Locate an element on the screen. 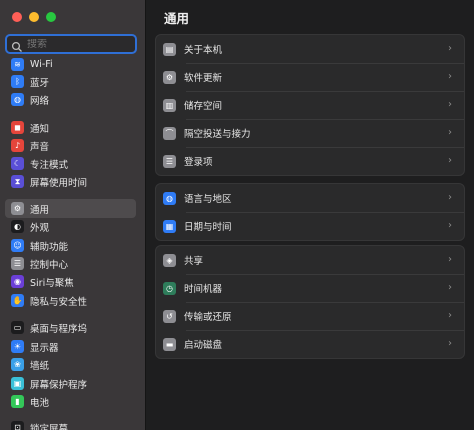 The height and width of the screenshot is (430, 474). sidebar-item-label: 蓝牙 is located at coordinates (40, 83).